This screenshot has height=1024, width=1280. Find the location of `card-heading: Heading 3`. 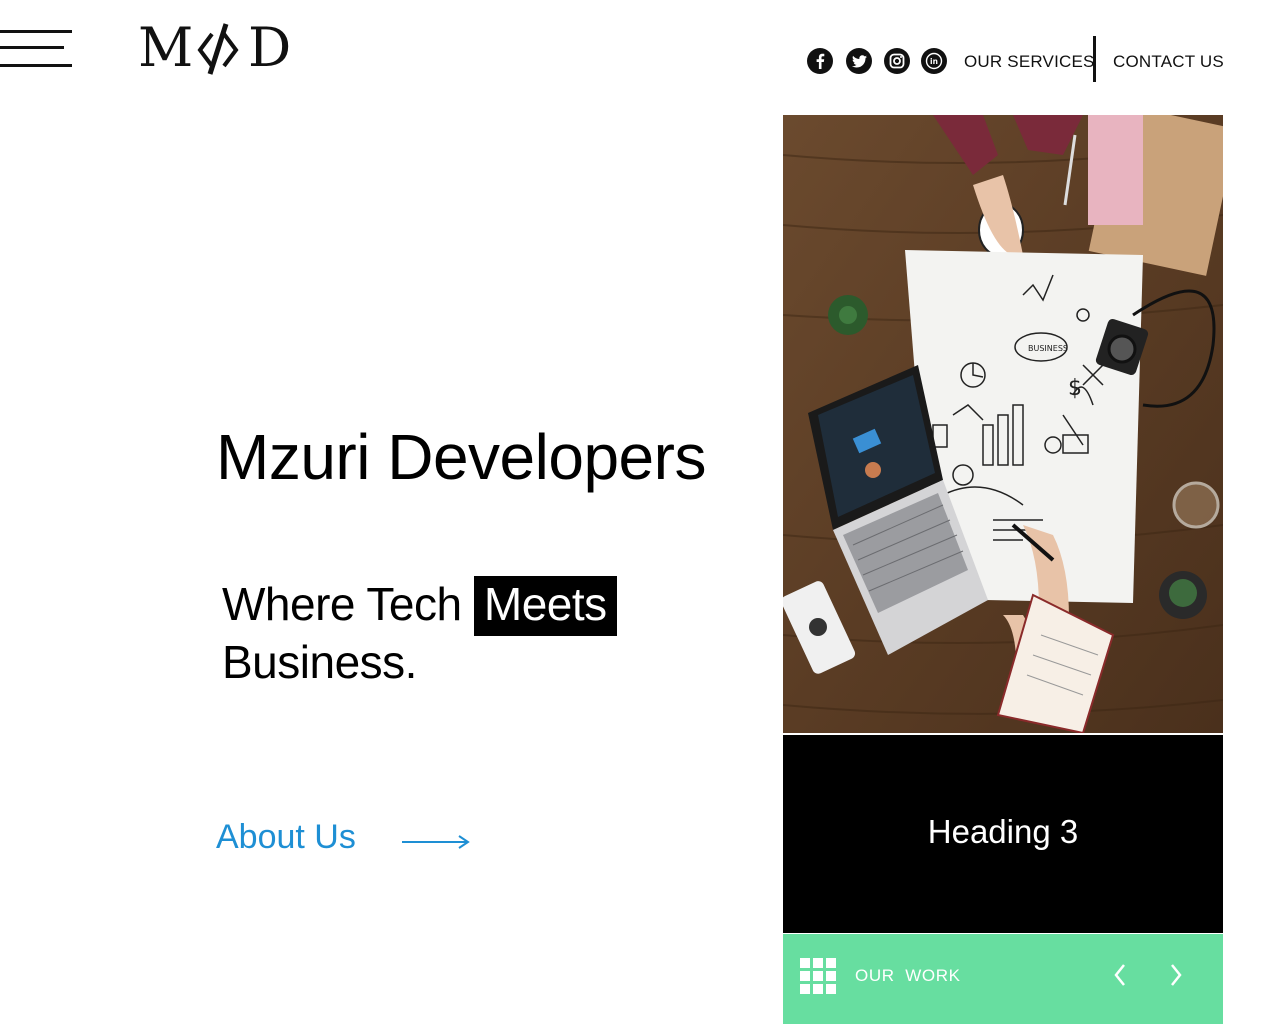

card-heading: Heading 3 is located at coordinates (1003, 831).